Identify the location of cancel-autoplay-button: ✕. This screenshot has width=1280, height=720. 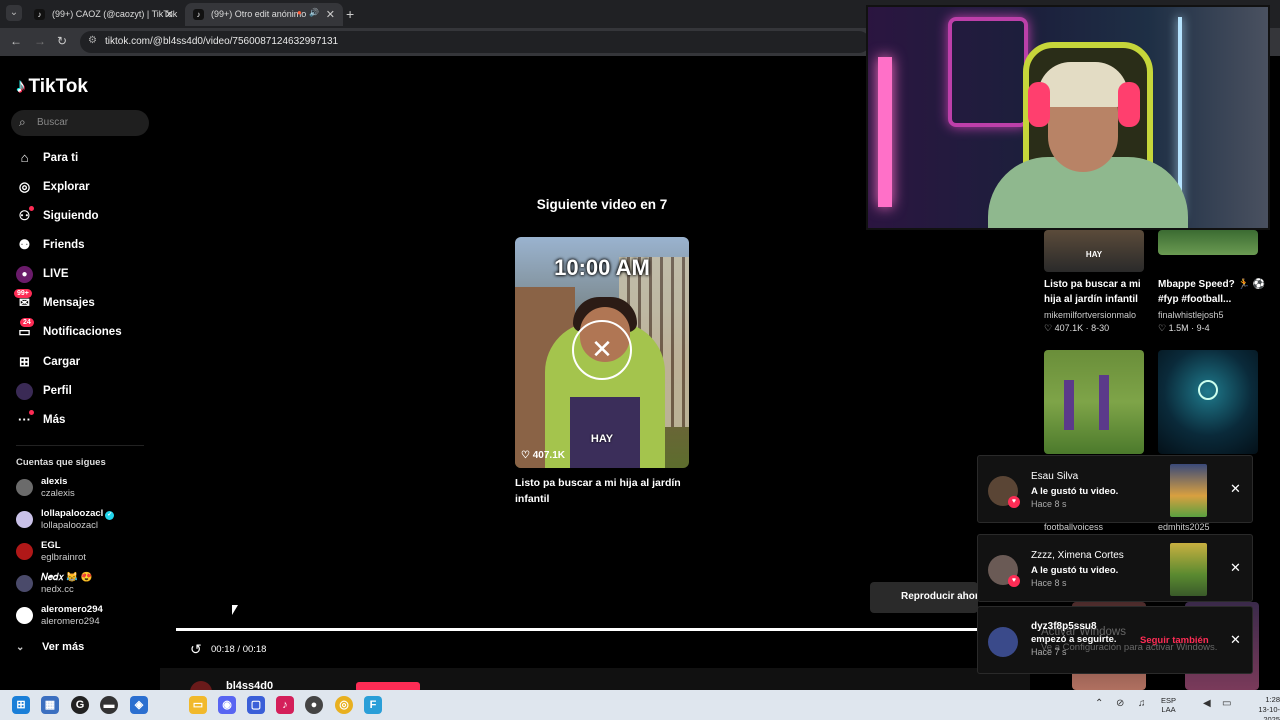
(602, 350).